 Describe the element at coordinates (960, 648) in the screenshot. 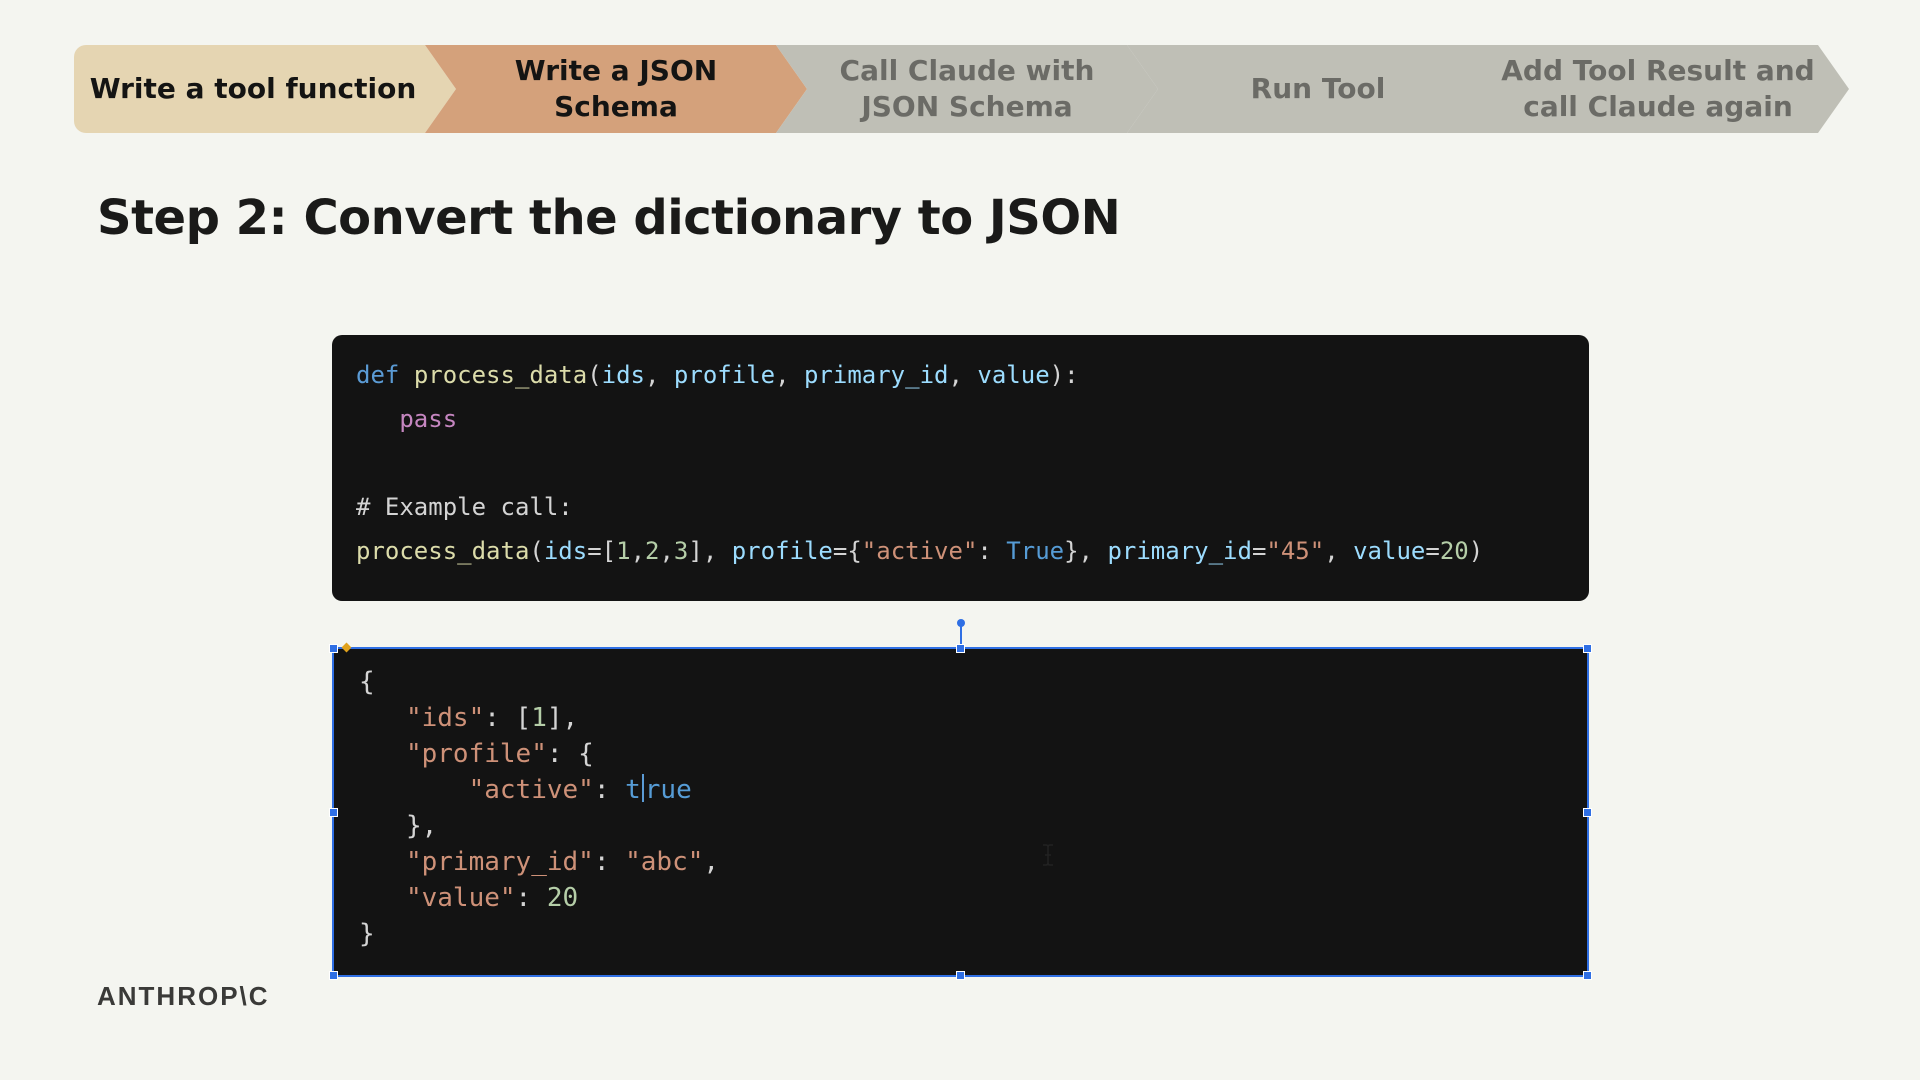

I see `resize-handle-top` at that location.